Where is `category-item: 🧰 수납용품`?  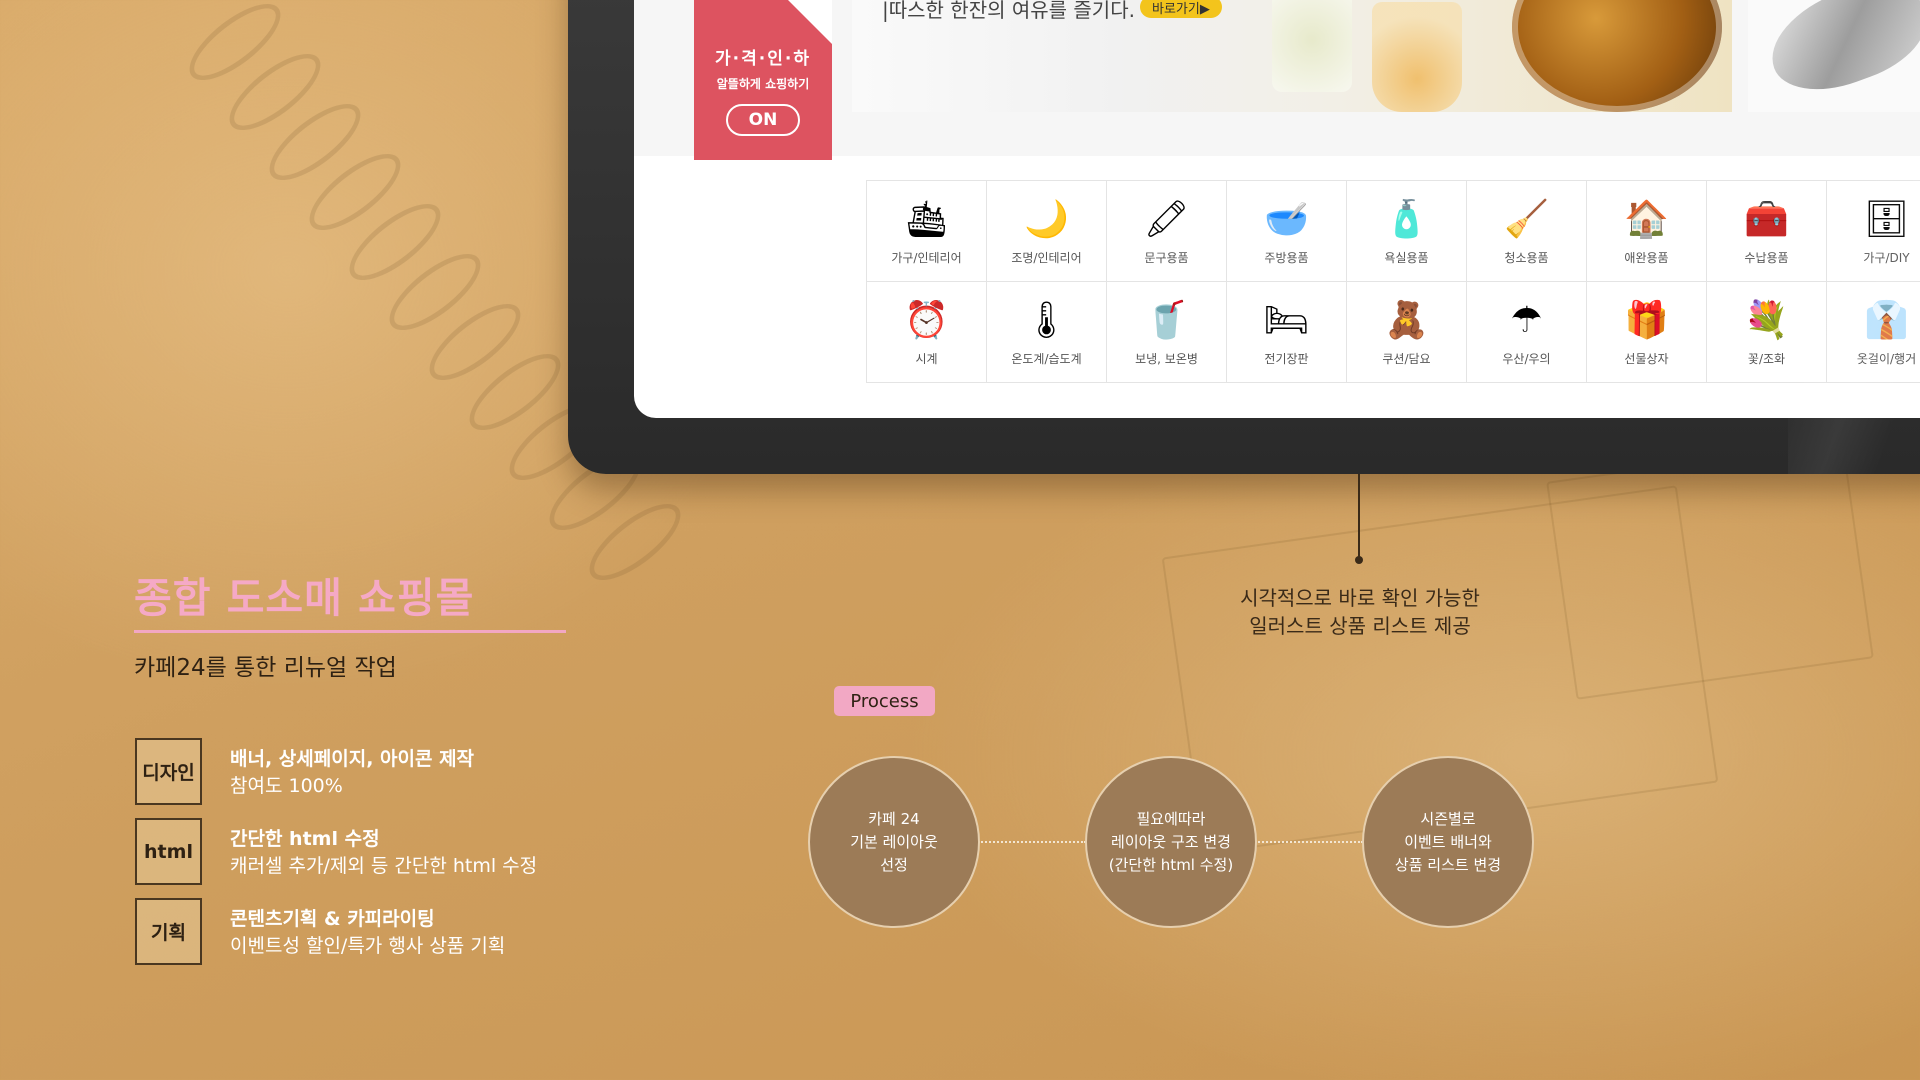
category-item: 🧰 수납용품 is located at coordinates (1767, 231).